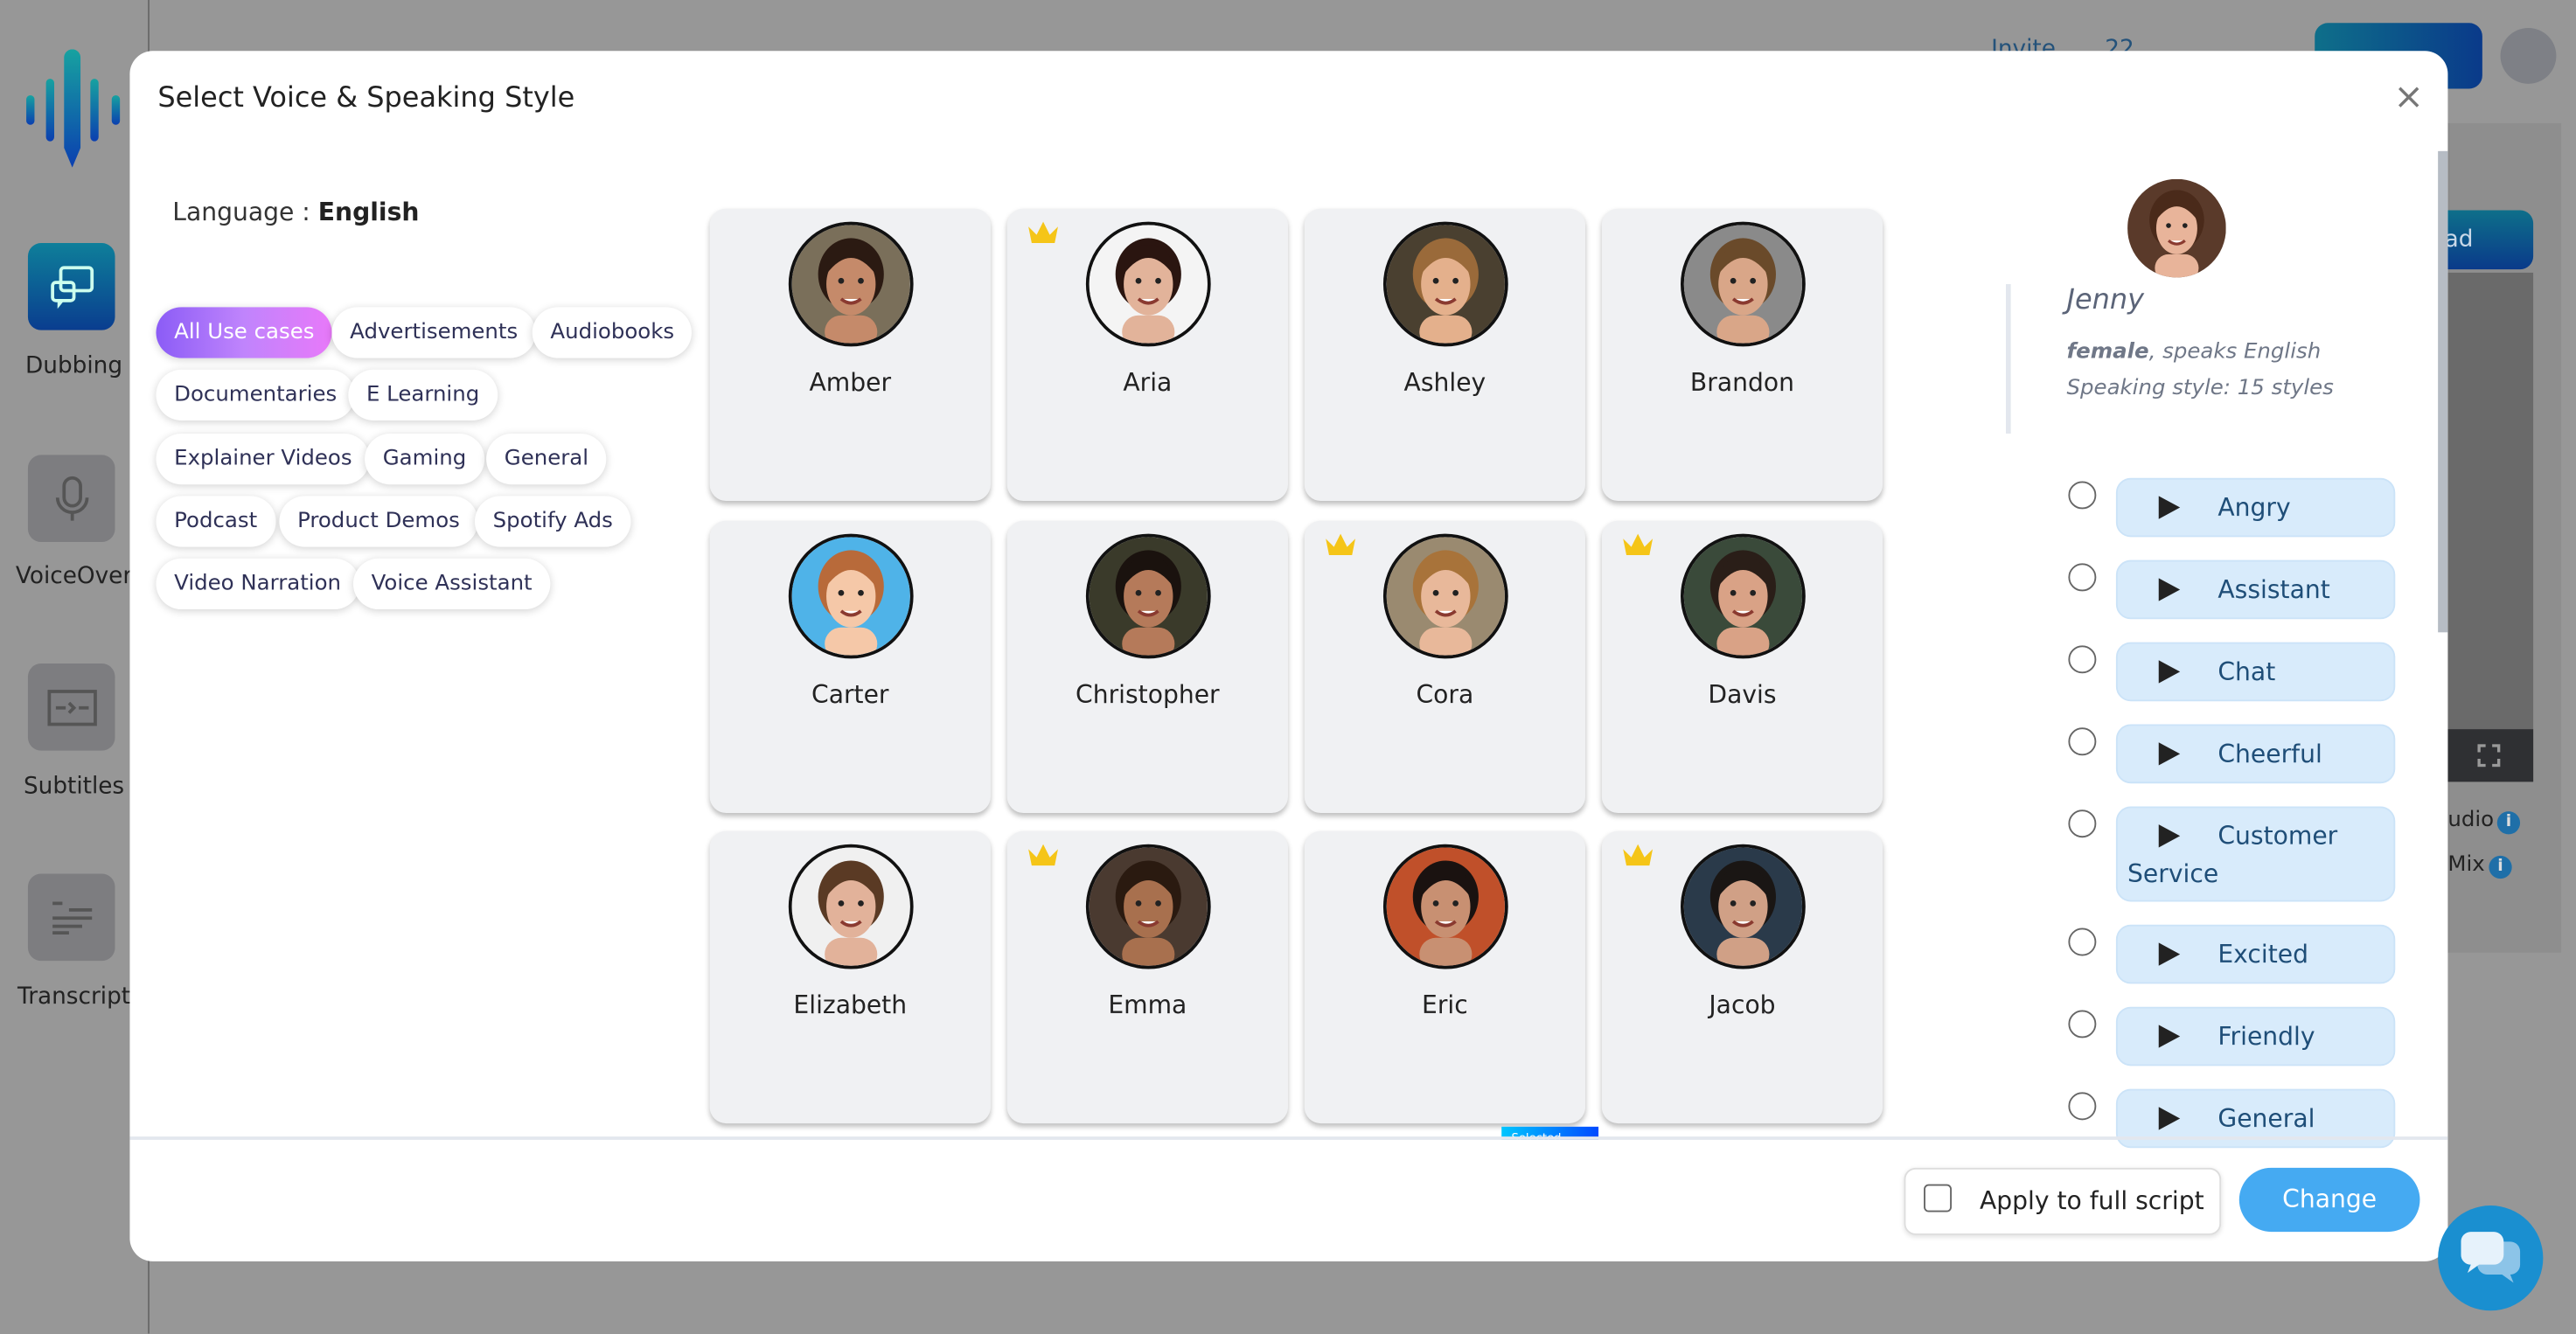  I want to click on voice-card: Ashley, so click(1445, 355).